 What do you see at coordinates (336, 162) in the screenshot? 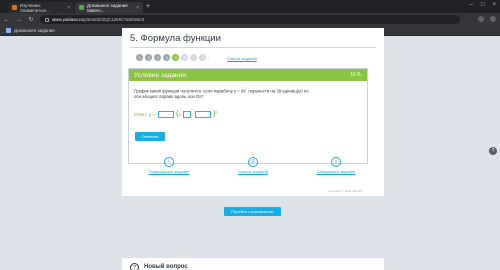
I see `arrow-right-icon: ›` at bounding box center [336, 162].